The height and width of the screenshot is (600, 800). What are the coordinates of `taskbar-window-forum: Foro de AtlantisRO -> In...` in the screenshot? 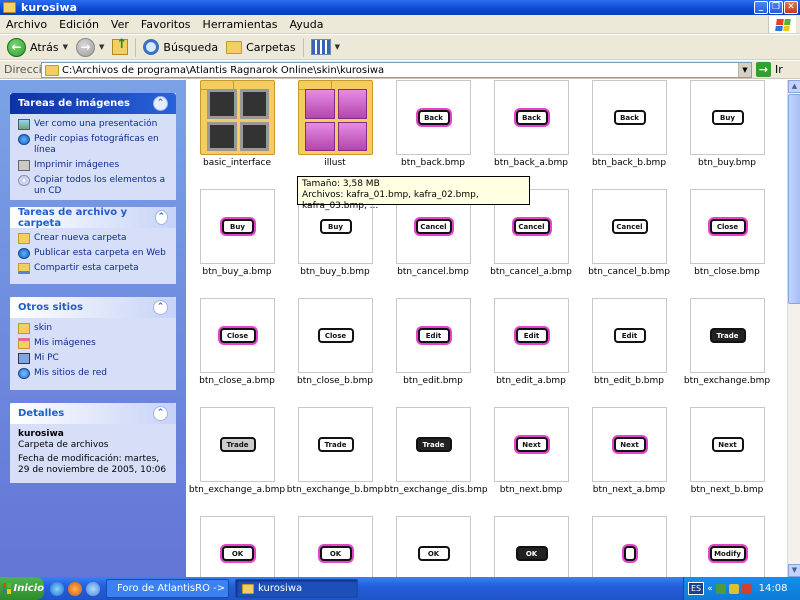 It's located at (167, 588).